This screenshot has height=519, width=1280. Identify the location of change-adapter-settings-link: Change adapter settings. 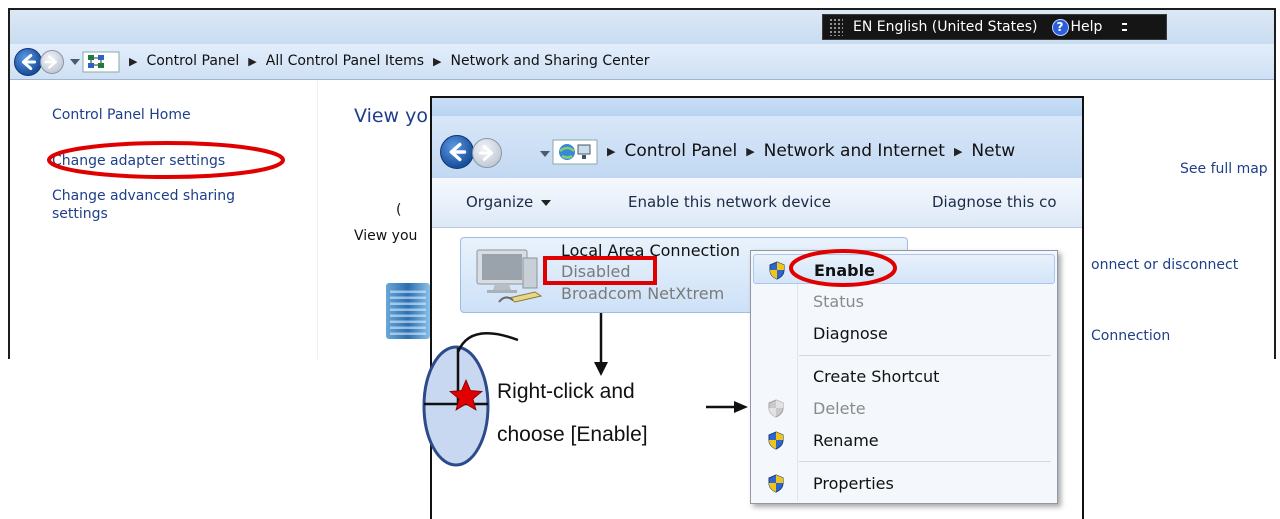
(138, 161).